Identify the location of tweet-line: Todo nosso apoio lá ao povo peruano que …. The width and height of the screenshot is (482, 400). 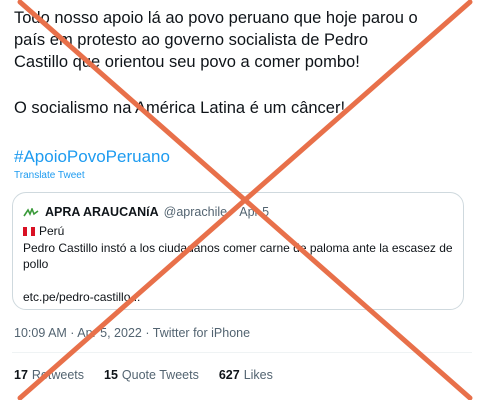
(216, 18).